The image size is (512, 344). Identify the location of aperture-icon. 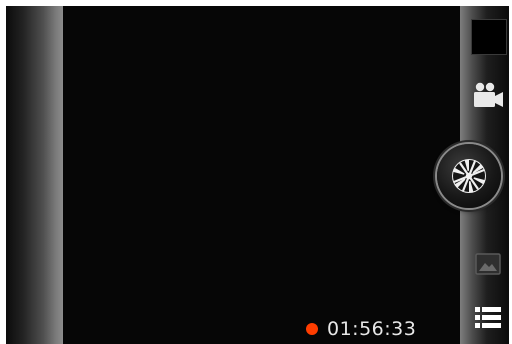
(469, 176).